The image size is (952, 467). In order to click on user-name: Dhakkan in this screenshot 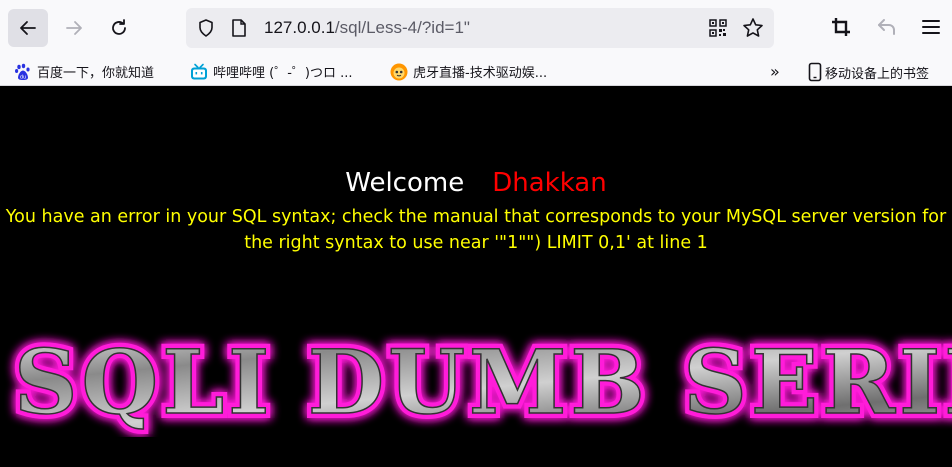, I will do `click(549, 183)`.